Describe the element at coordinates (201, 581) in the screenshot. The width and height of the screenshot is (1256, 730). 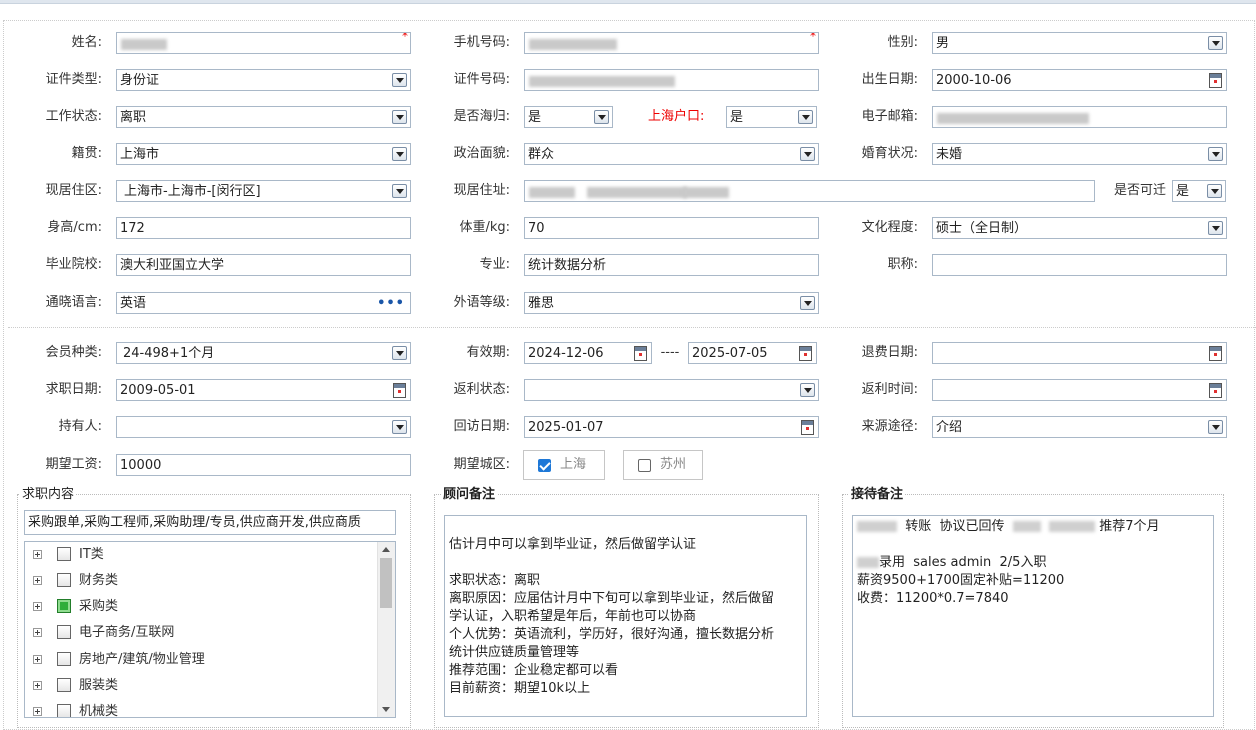
I see `tree-item: 财务类` at that location.